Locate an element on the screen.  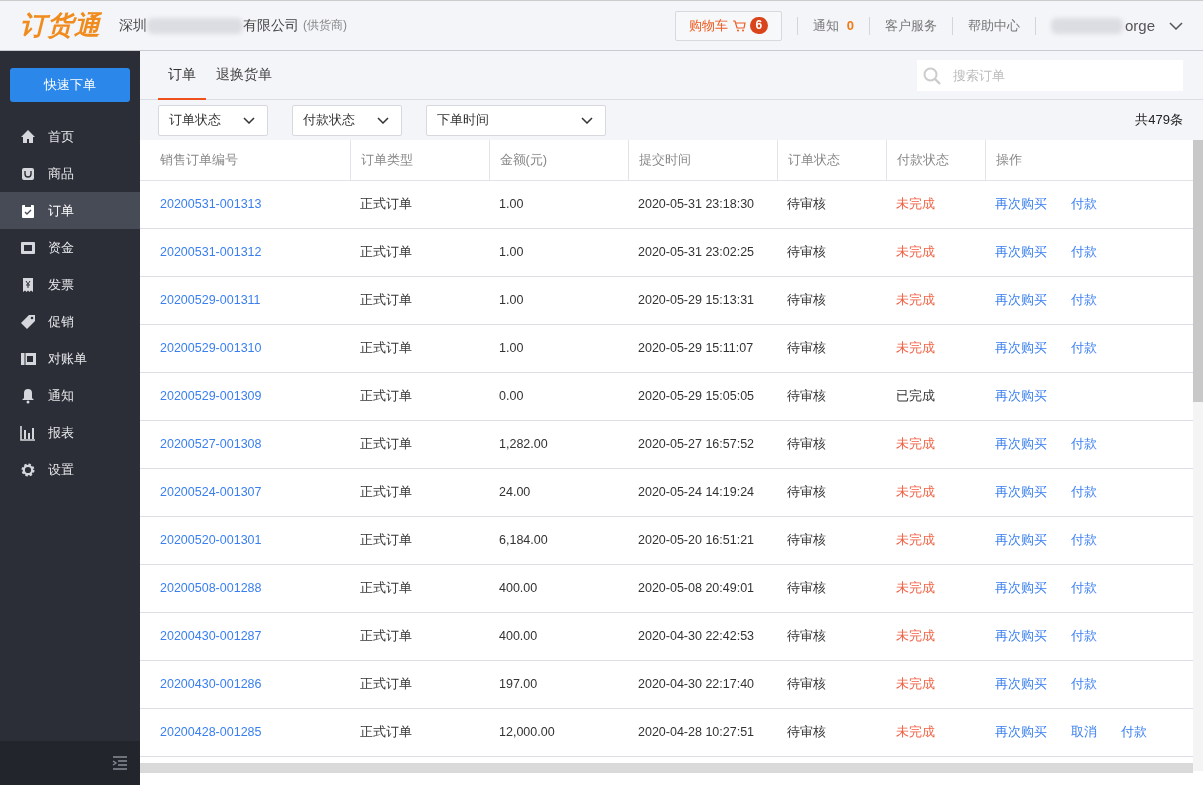
notice-link: 通知 0 is located at coordinates (833, 25).